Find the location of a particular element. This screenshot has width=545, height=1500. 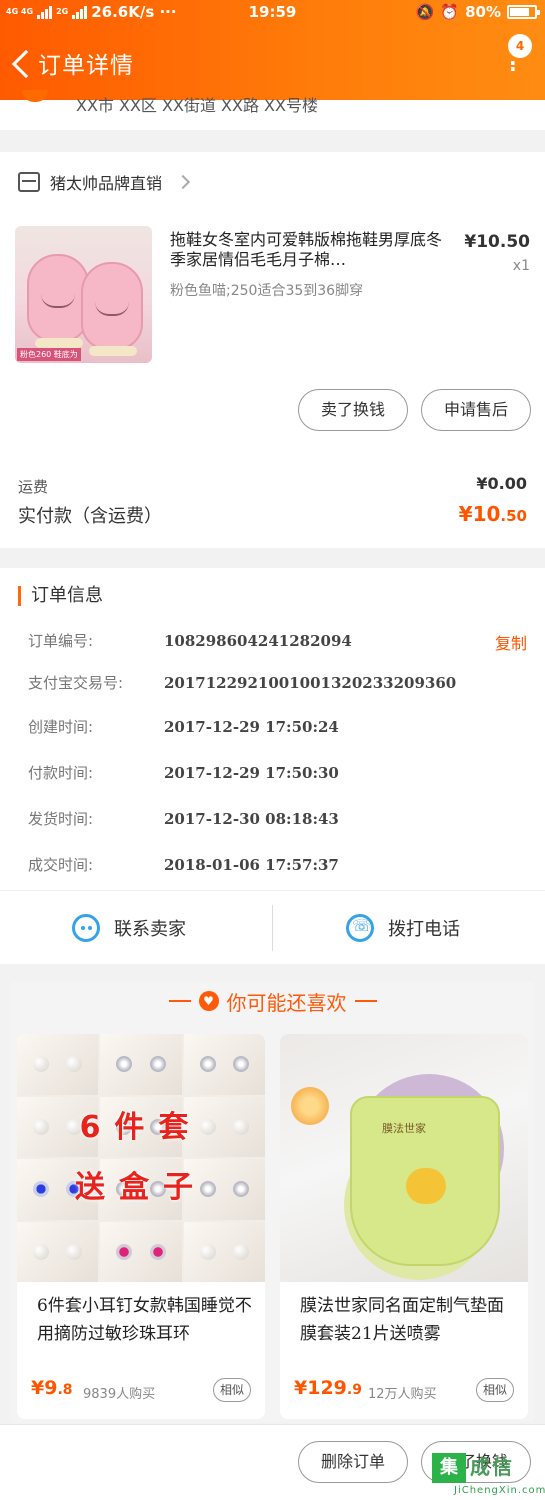

recommend-sales: 12万人购买 is located at coordinates (402, 1394).